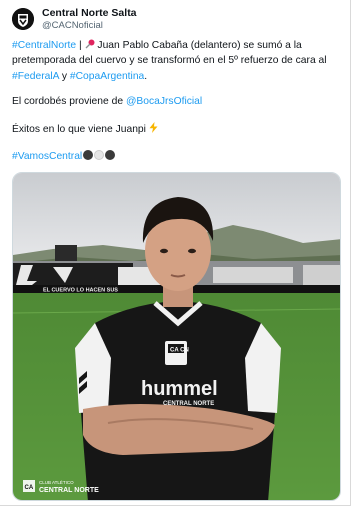 The height and width of the screenshot is (507, 352). Describe the element at coordinates (179, 351) in the screenshot. I see `svg-text: CA CN` at that location.